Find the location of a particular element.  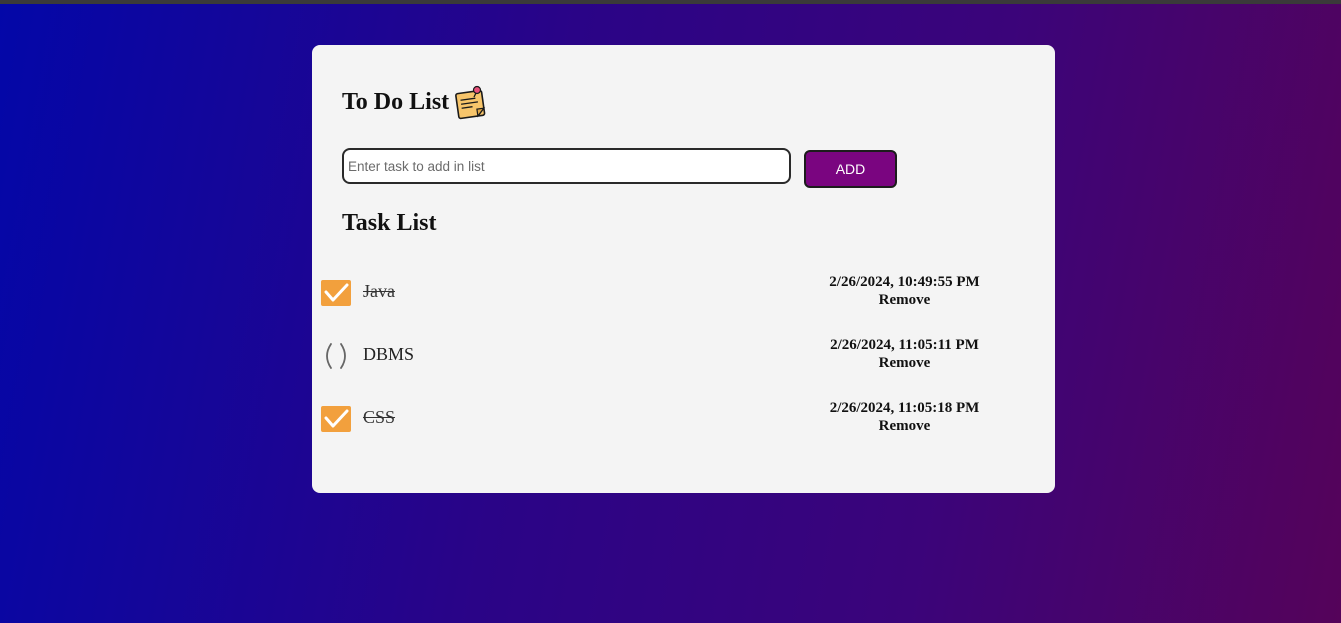

list-item: DBMS 2/26/2024, 11:05:11 PM Remove is located at coordinates (683, 367).